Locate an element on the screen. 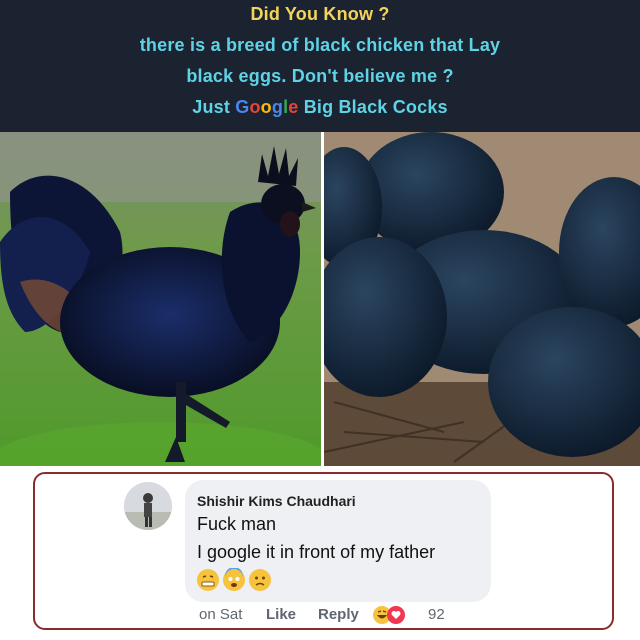 The image size is (640, 640). caption-suffix: Big Black Cocks is located at coordinates (375, 107).